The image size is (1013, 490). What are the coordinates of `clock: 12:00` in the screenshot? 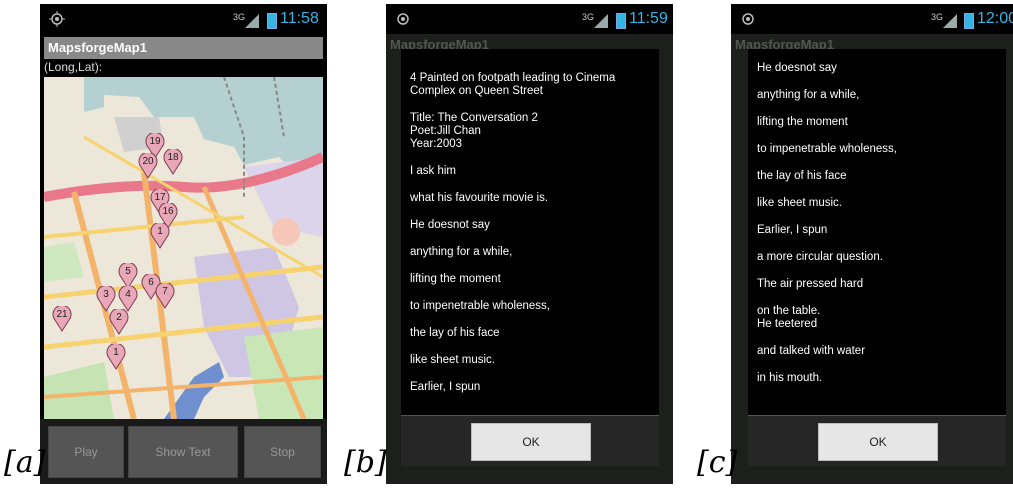 It's located at (995, 18).